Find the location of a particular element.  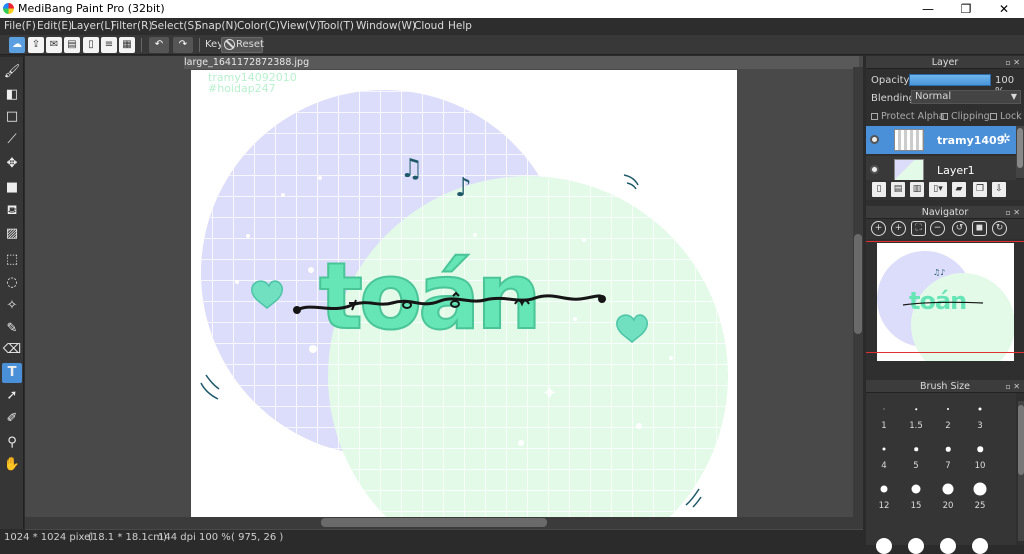

fit-window-icon: ⛶ is located at coordinates (918, 228).